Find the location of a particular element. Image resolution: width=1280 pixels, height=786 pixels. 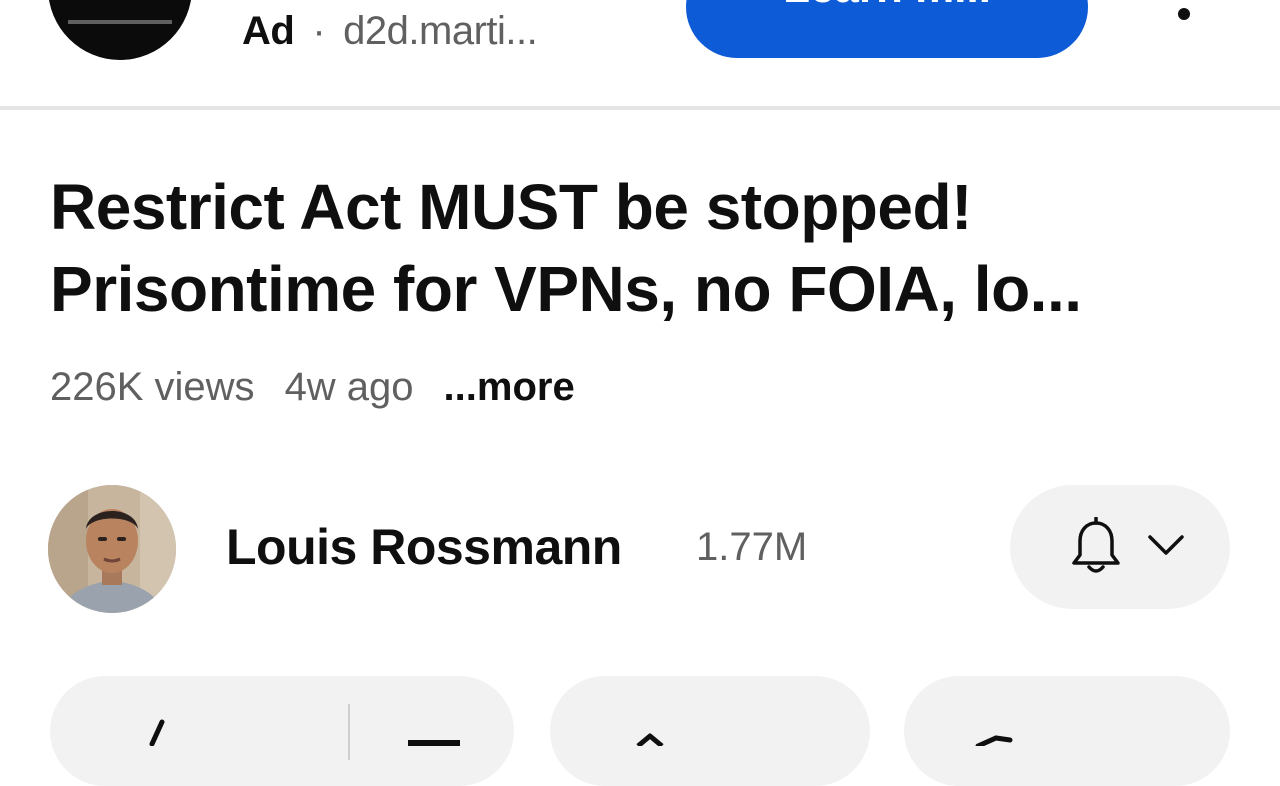

channel-avatar is located at coordinates (112, 549).